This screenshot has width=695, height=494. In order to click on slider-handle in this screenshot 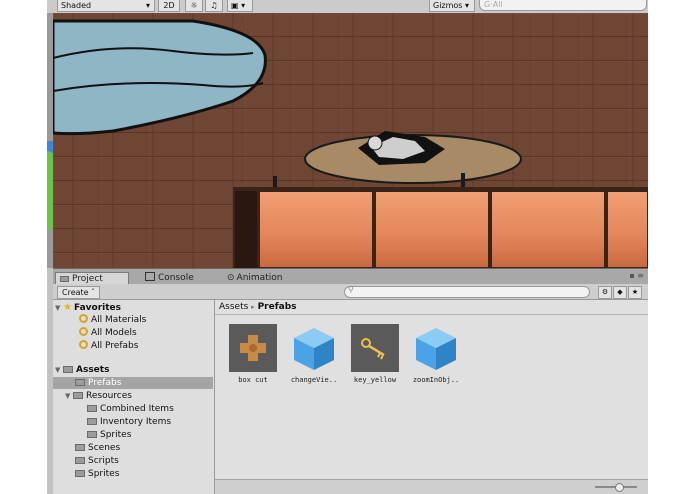, I will do `click(619, 487)`.